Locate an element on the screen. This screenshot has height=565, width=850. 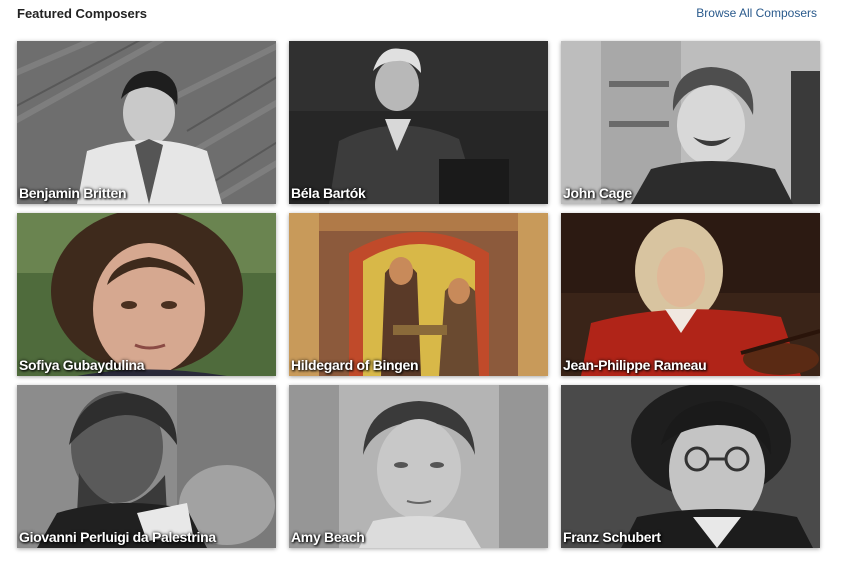
composer-name: Jean-Philippe Rameau is located at coordinates (635, 365).